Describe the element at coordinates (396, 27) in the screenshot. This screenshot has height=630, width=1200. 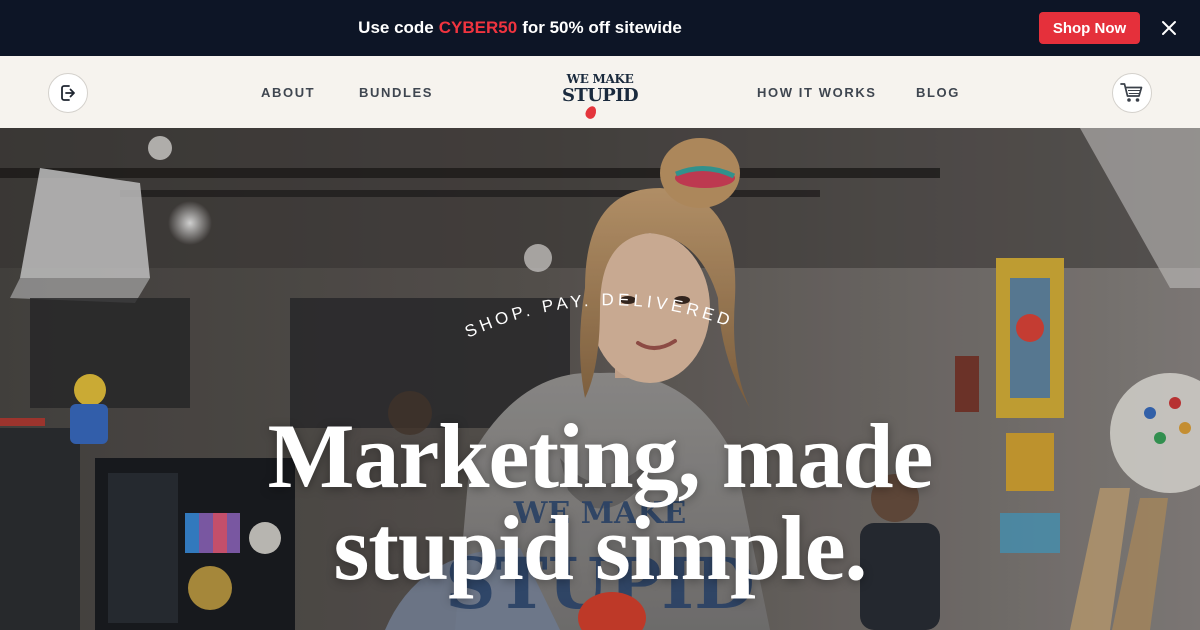
I see `promo-text-before: Use code` at that location.